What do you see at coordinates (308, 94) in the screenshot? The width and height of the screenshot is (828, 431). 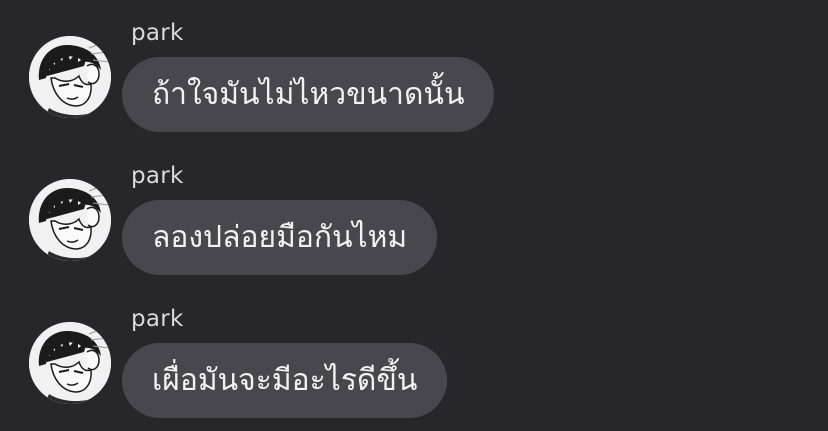 I see `message-bubble: ถ้าใจมันไม่ไหวขนาดนั้น` at bounding box center [308, 94].